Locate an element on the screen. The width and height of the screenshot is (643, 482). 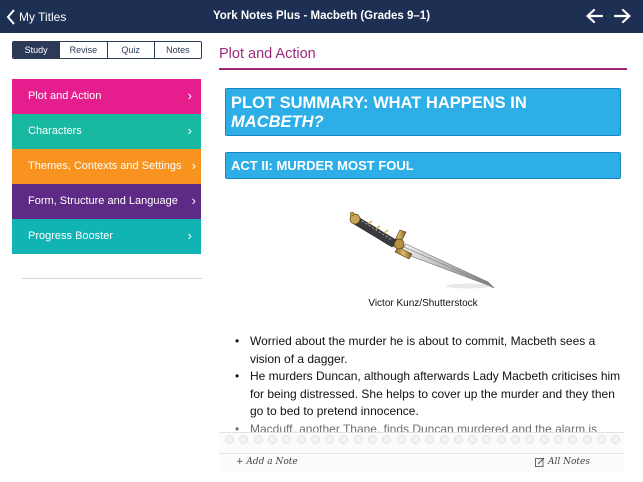
sidebar-item-label: Characters is located at coordinates (55, 131).